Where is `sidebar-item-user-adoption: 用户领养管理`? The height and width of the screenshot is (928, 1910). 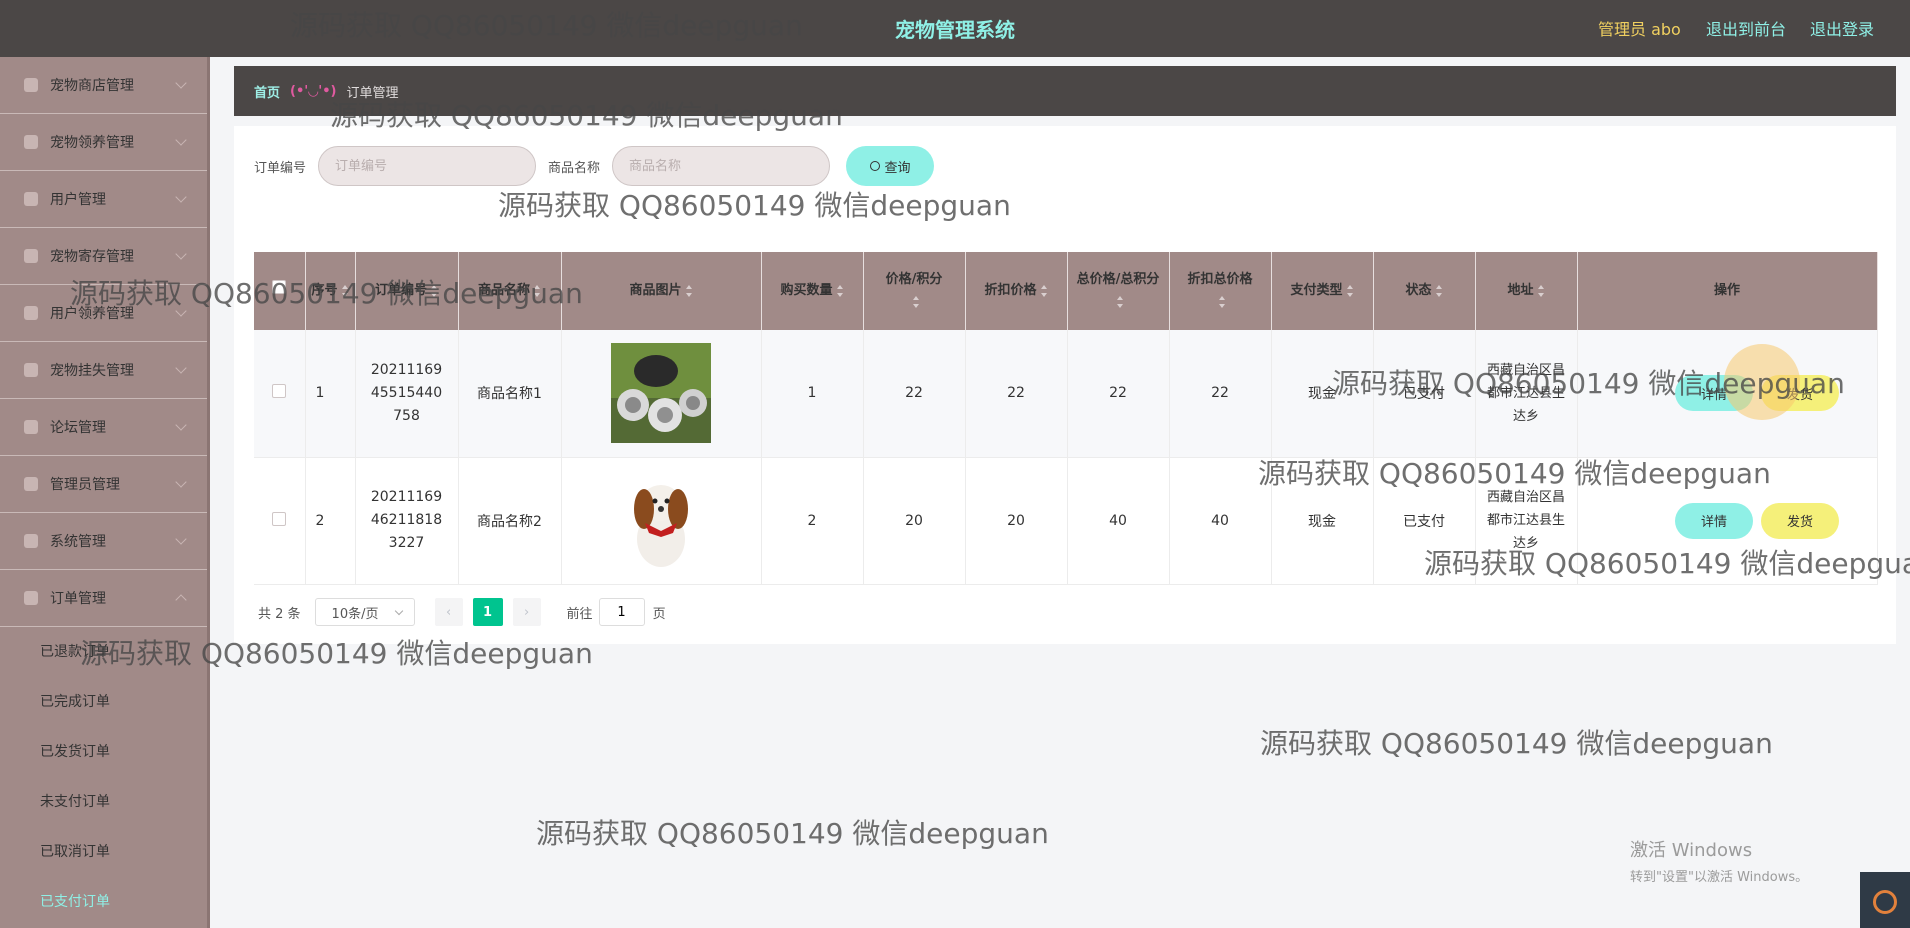 sidebar-item-user-adoption: 用户领养管理 is located at coordinates (103, 313).